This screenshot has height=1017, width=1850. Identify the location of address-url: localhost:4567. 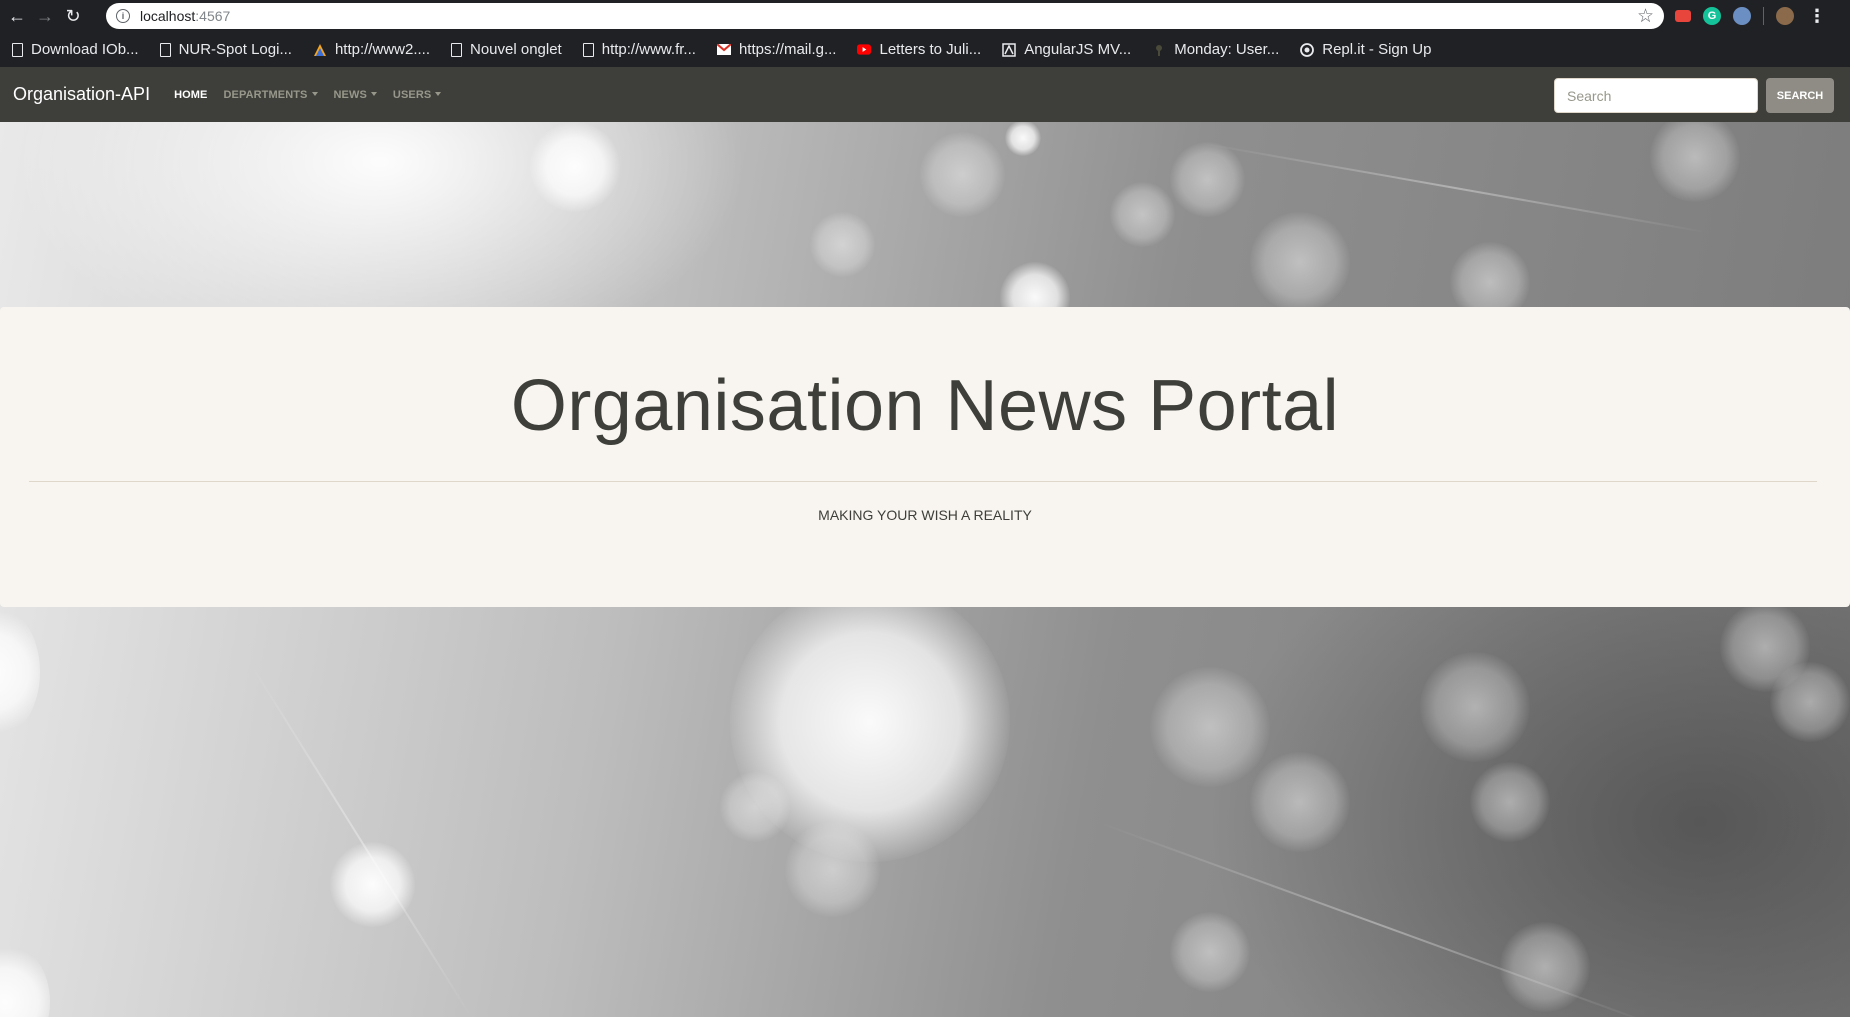
(185, 16).